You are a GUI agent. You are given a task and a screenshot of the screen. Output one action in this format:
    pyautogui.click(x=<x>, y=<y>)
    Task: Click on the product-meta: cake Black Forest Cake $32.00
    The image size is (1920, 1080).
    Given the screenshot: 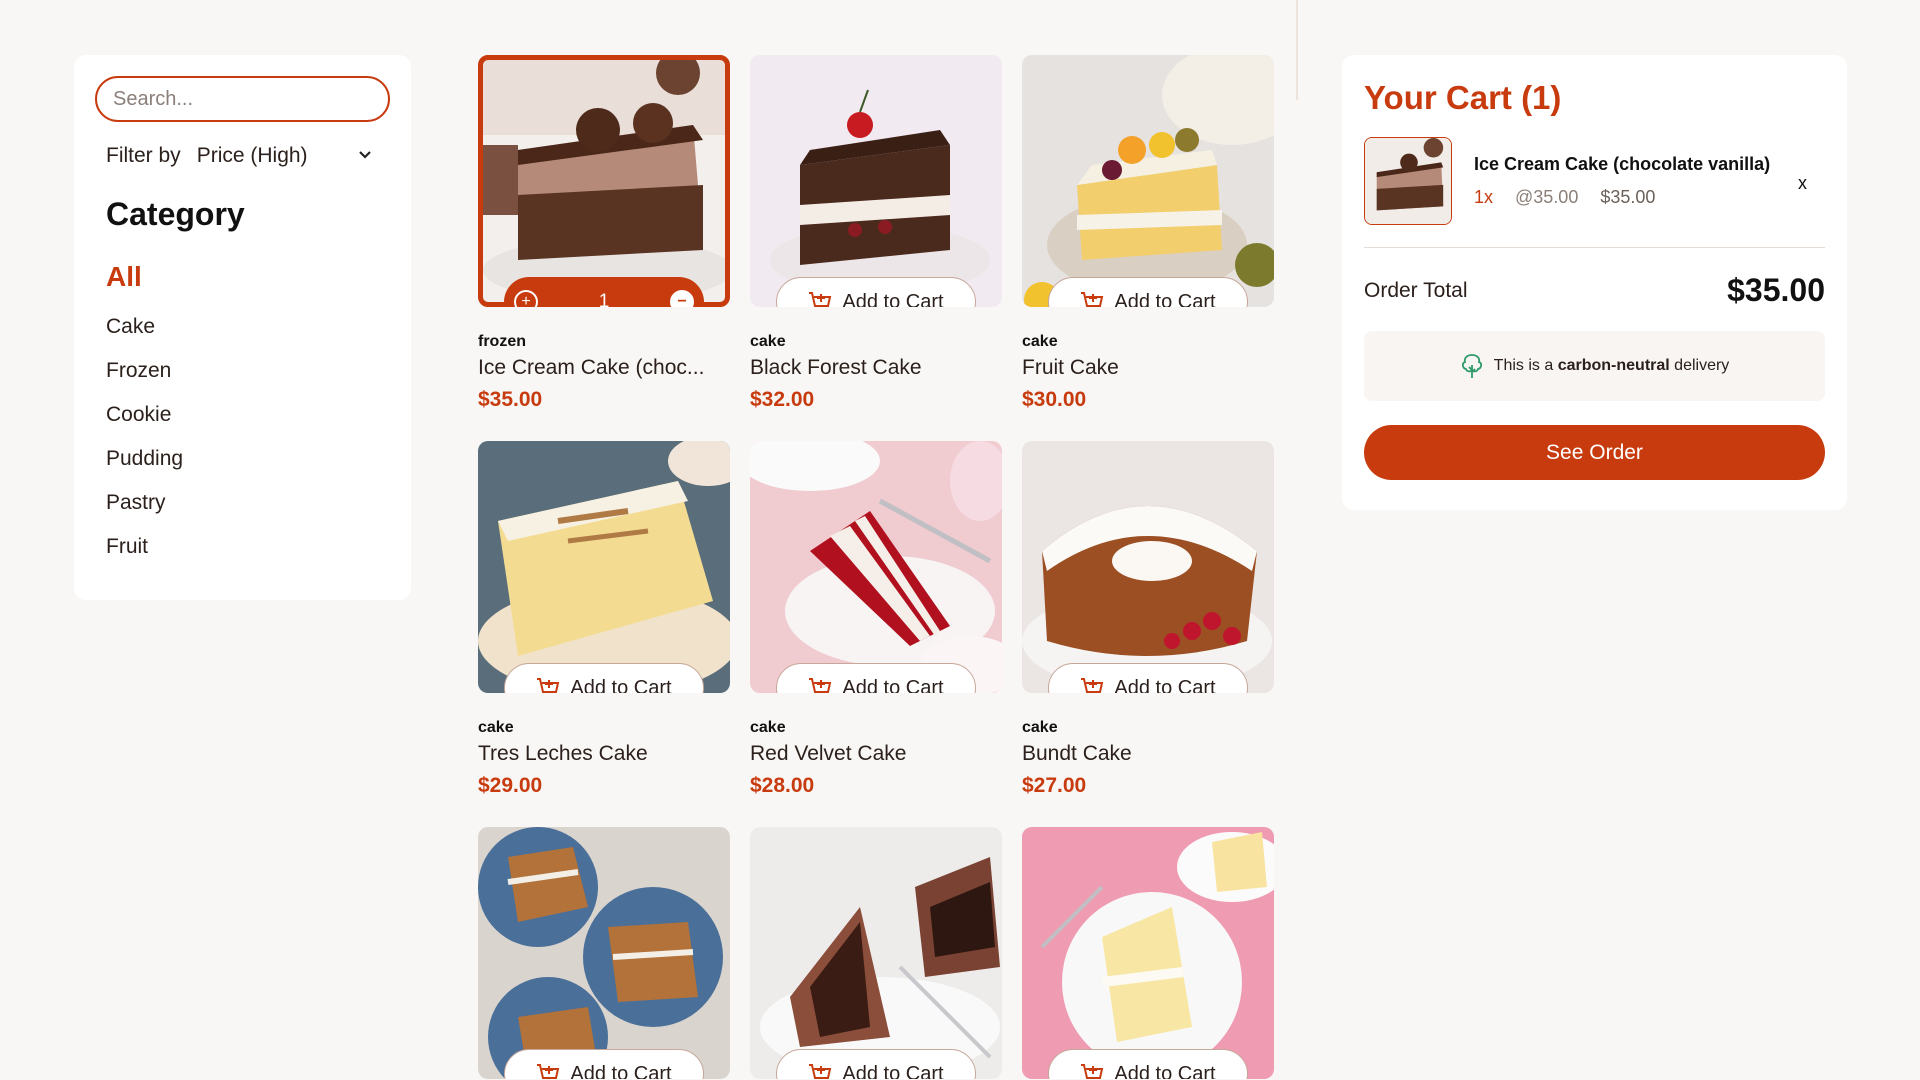 What is the action you would take?
    pyautogui.click(x=876, y=372)
    